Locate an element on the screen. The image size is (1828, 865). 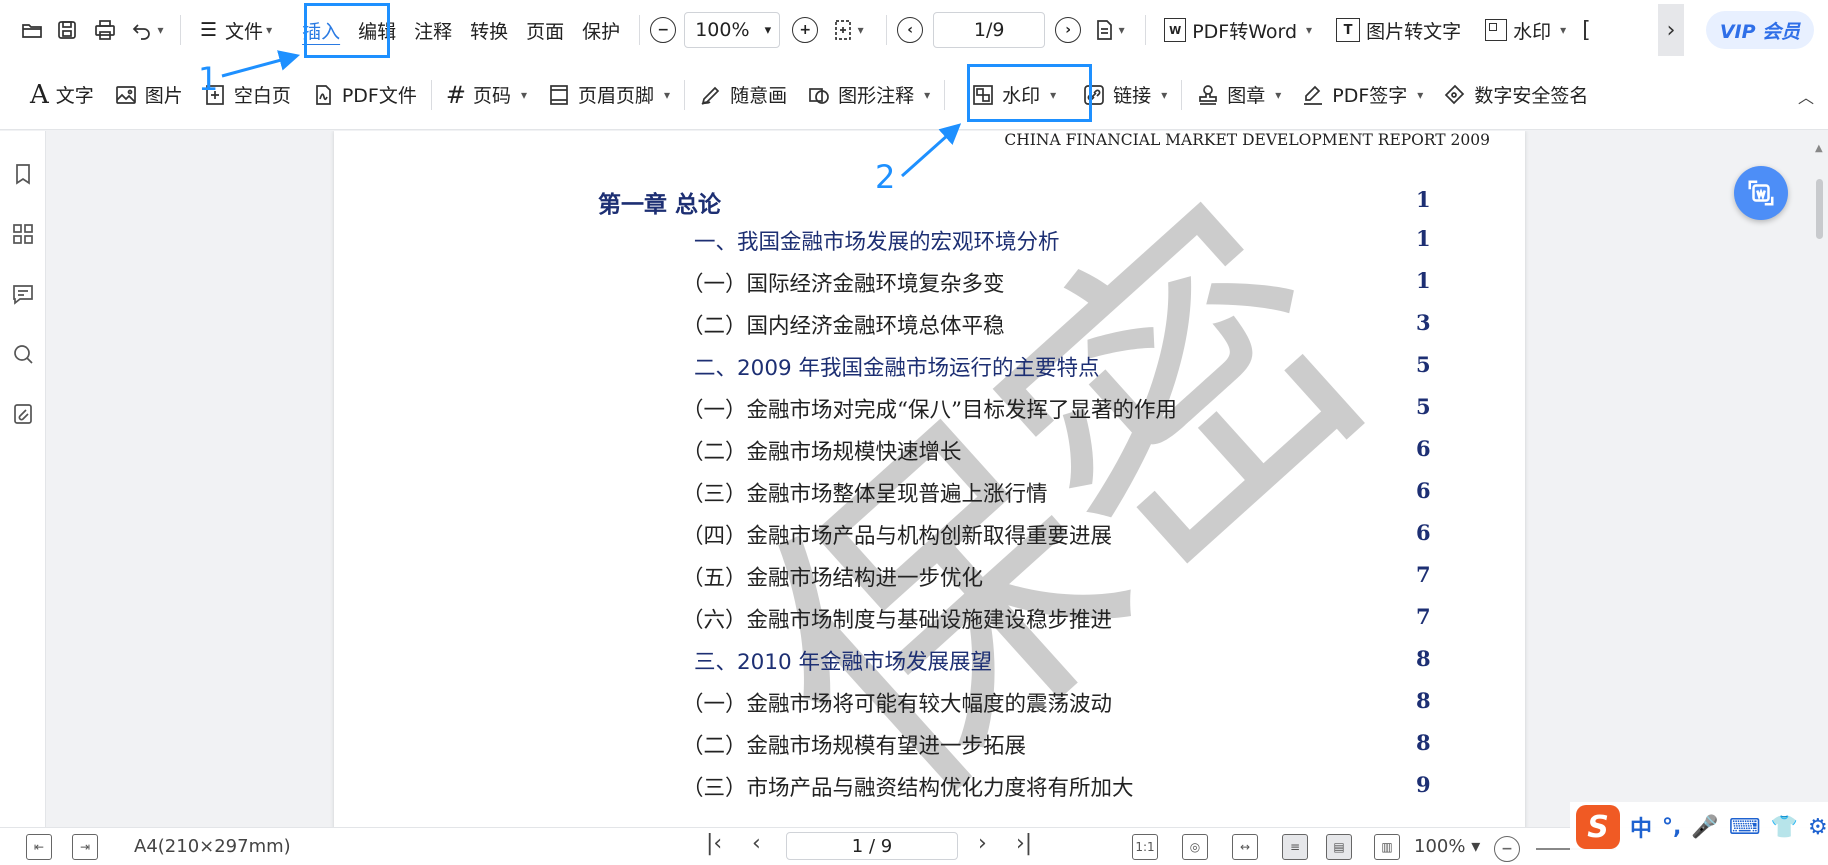
undo-icon: ▾ is located at coordinates (147, 30).